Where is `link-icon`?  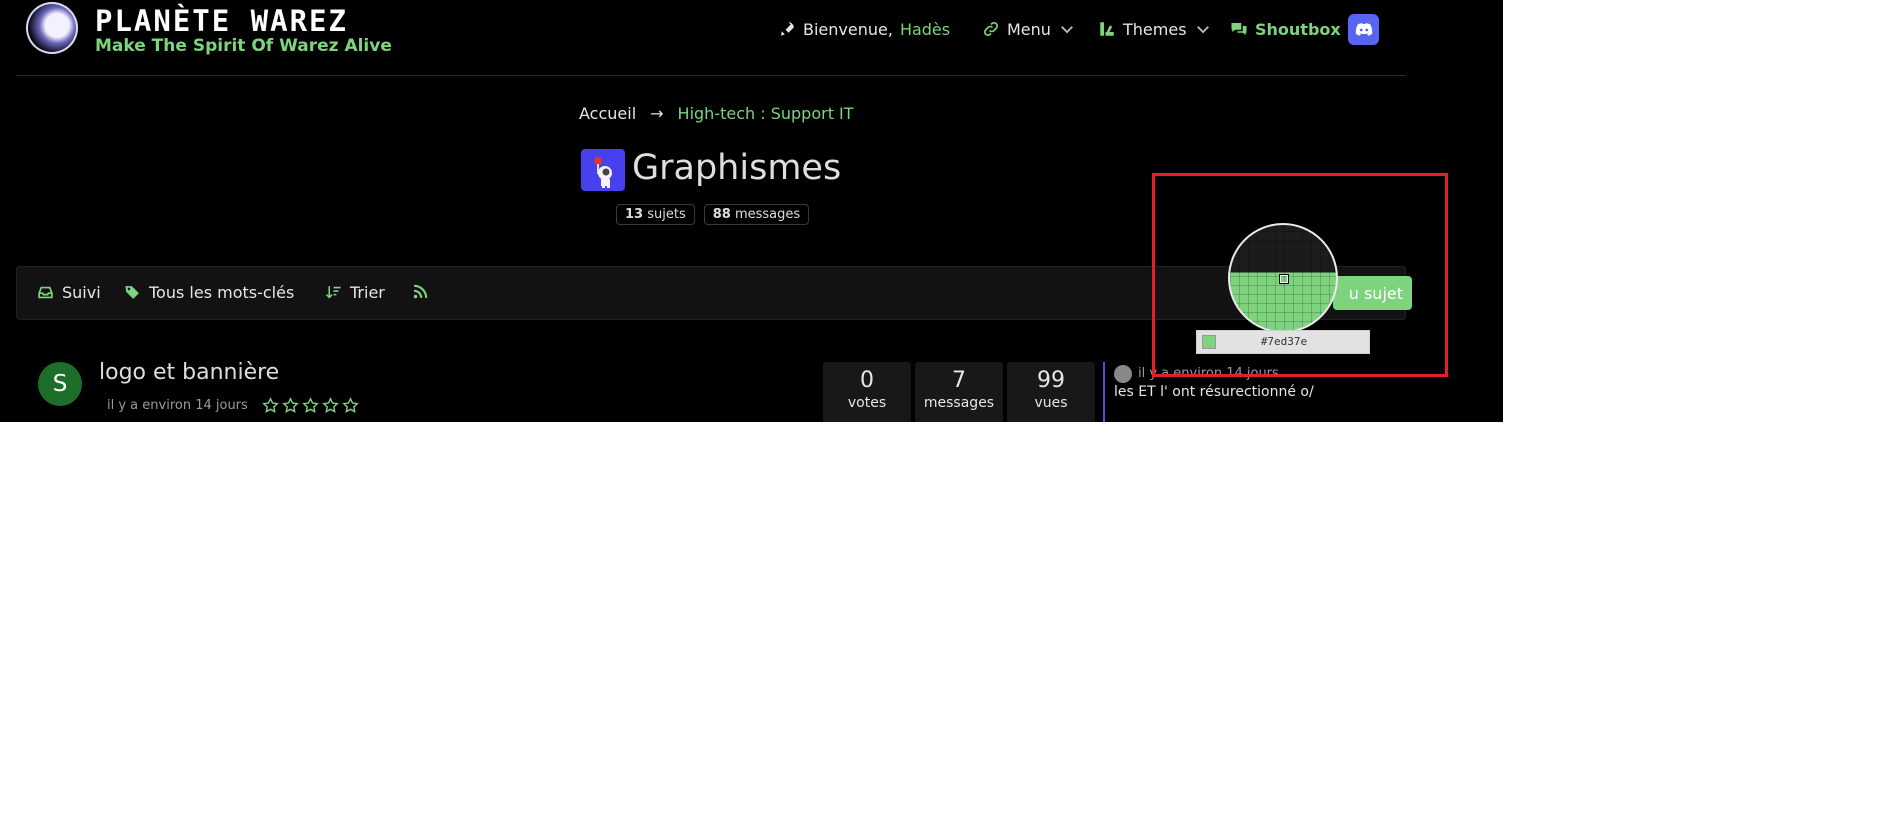 link-icon is located at coordinates (991, 29).